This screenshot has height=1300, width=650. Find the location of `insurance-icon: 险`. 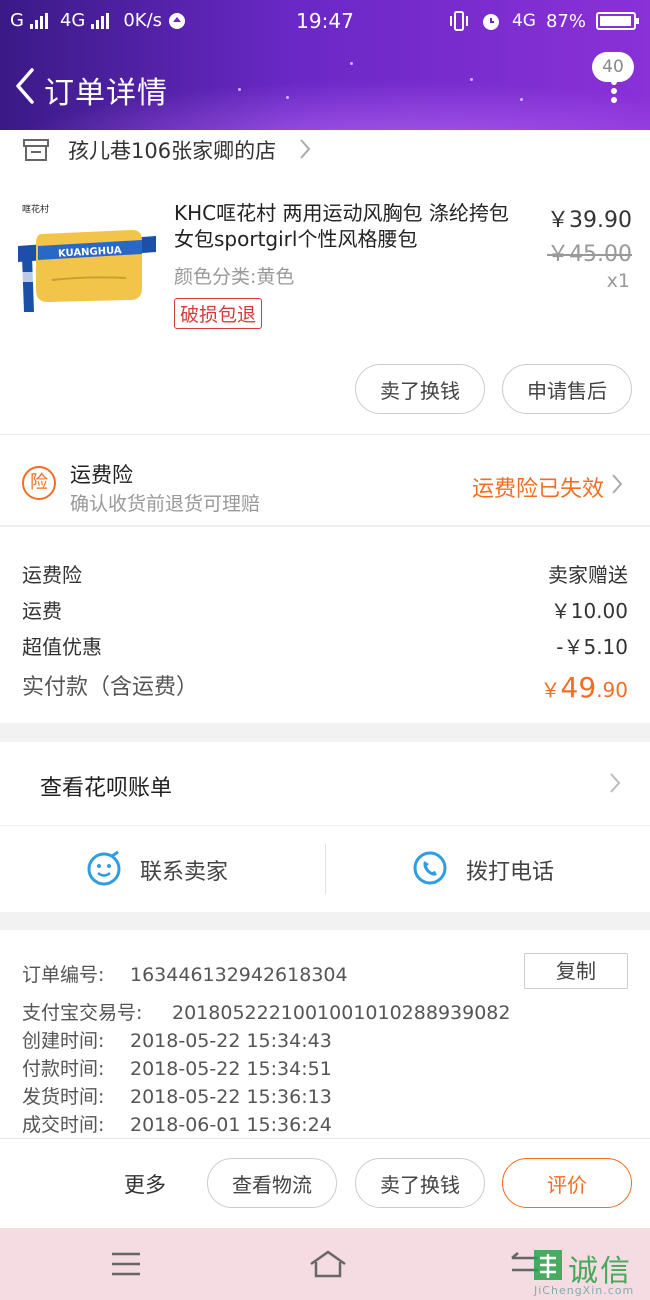

insurance-icon: 险 is located at coordinates (39, 483).